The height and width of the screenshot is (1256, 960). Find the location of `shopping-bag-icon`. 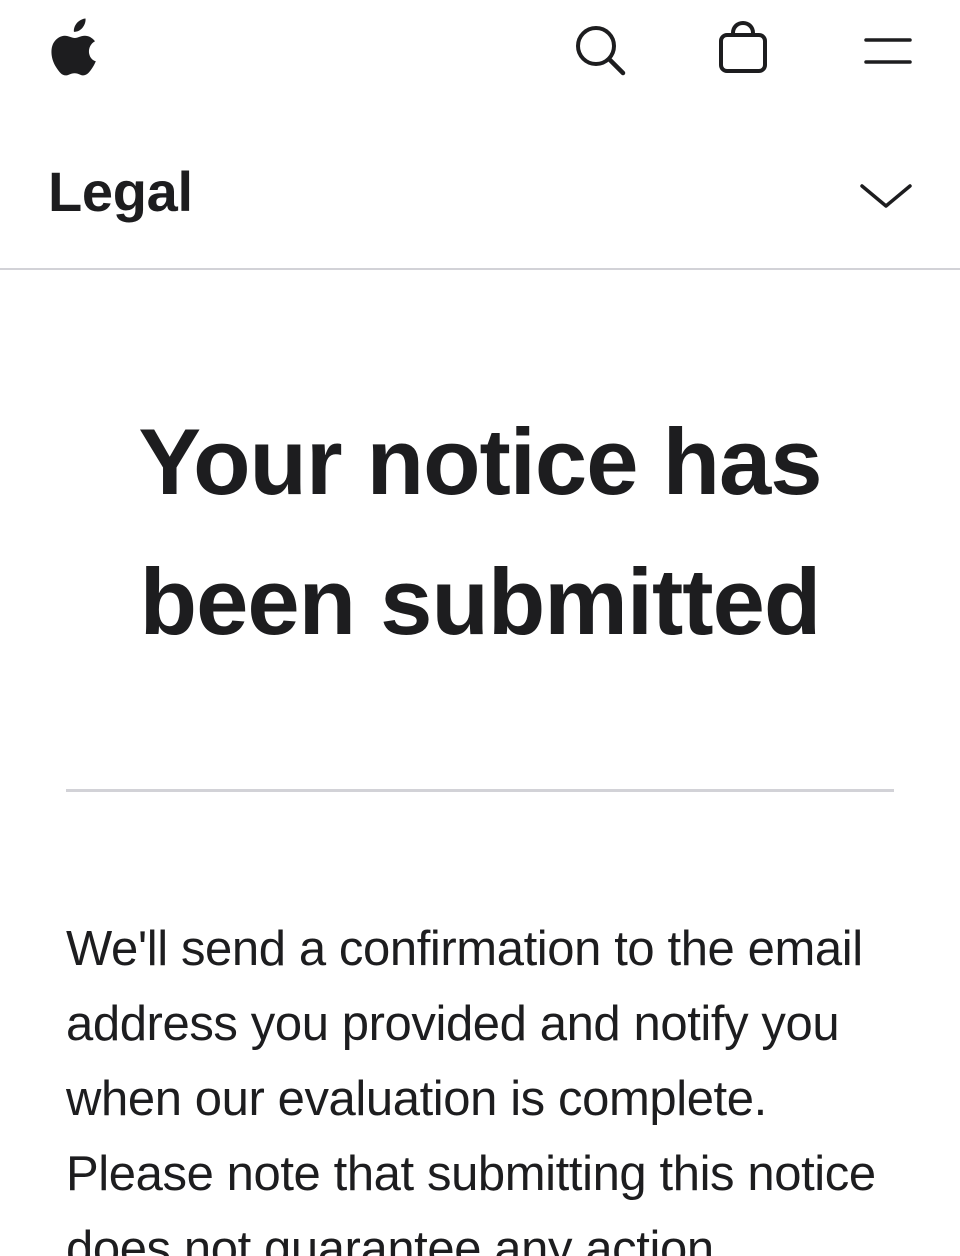

shopping-bag-icon is located at coordinates (743, 48).